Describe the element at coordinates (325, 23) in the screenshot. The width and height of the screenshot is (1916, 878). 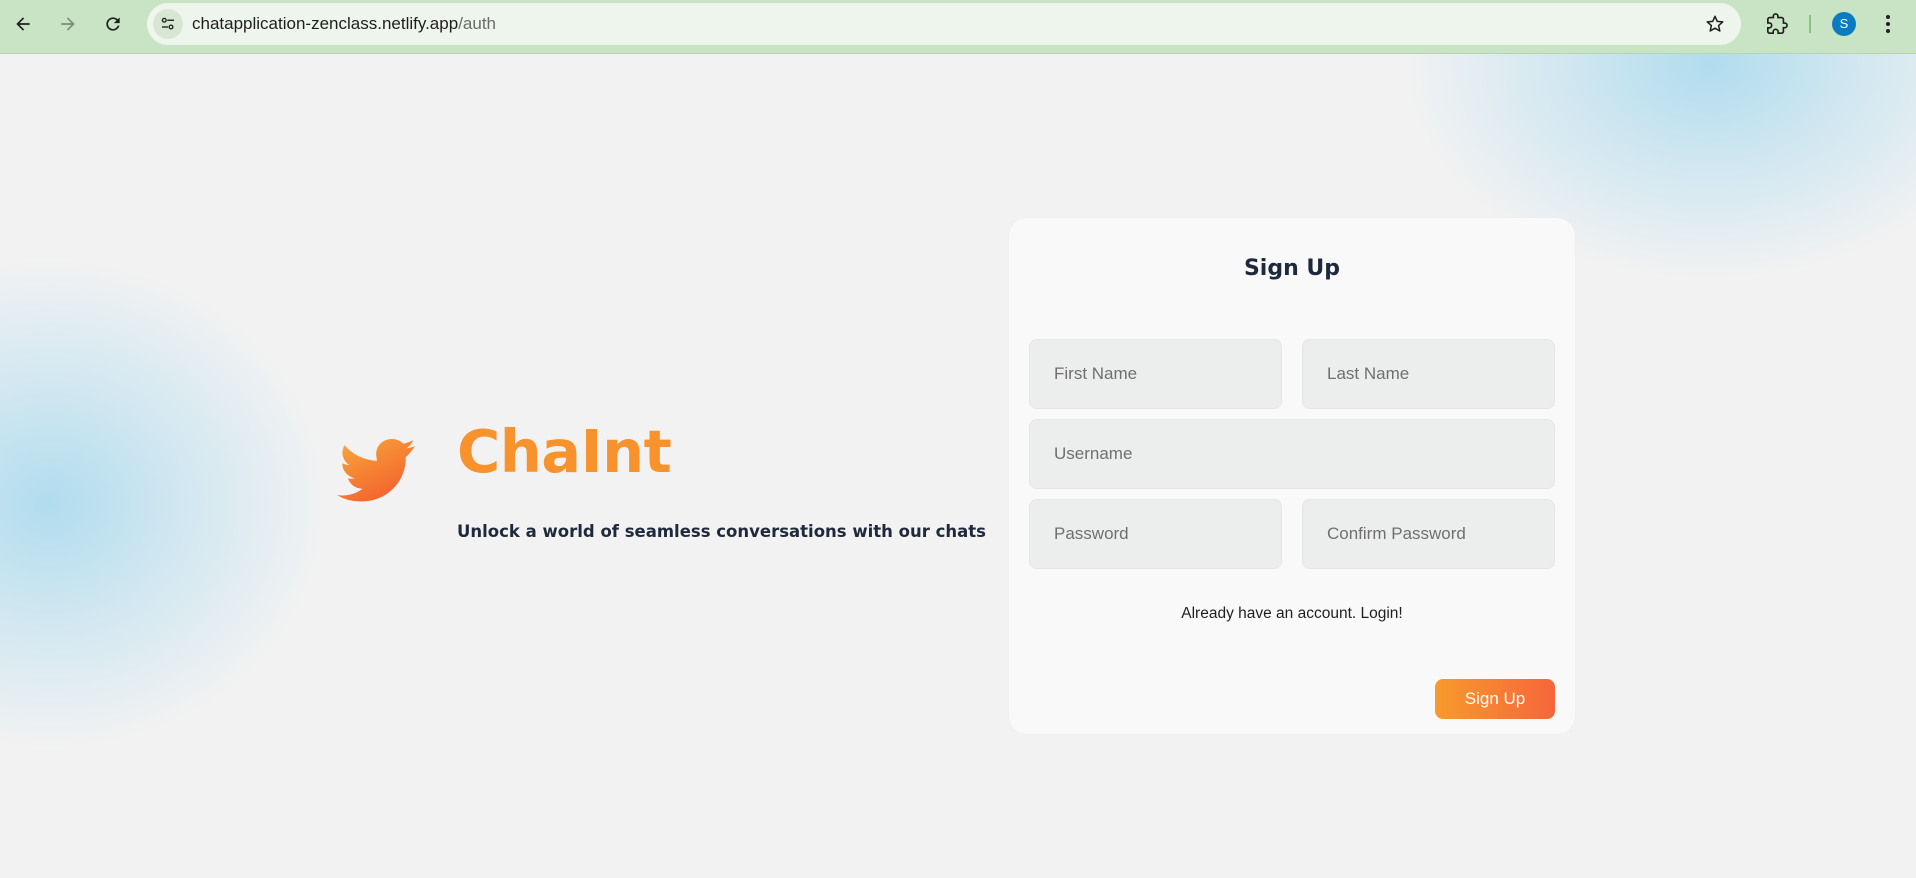
I see `url-host: chatapplication-zenclass.netlify.app` at that location.